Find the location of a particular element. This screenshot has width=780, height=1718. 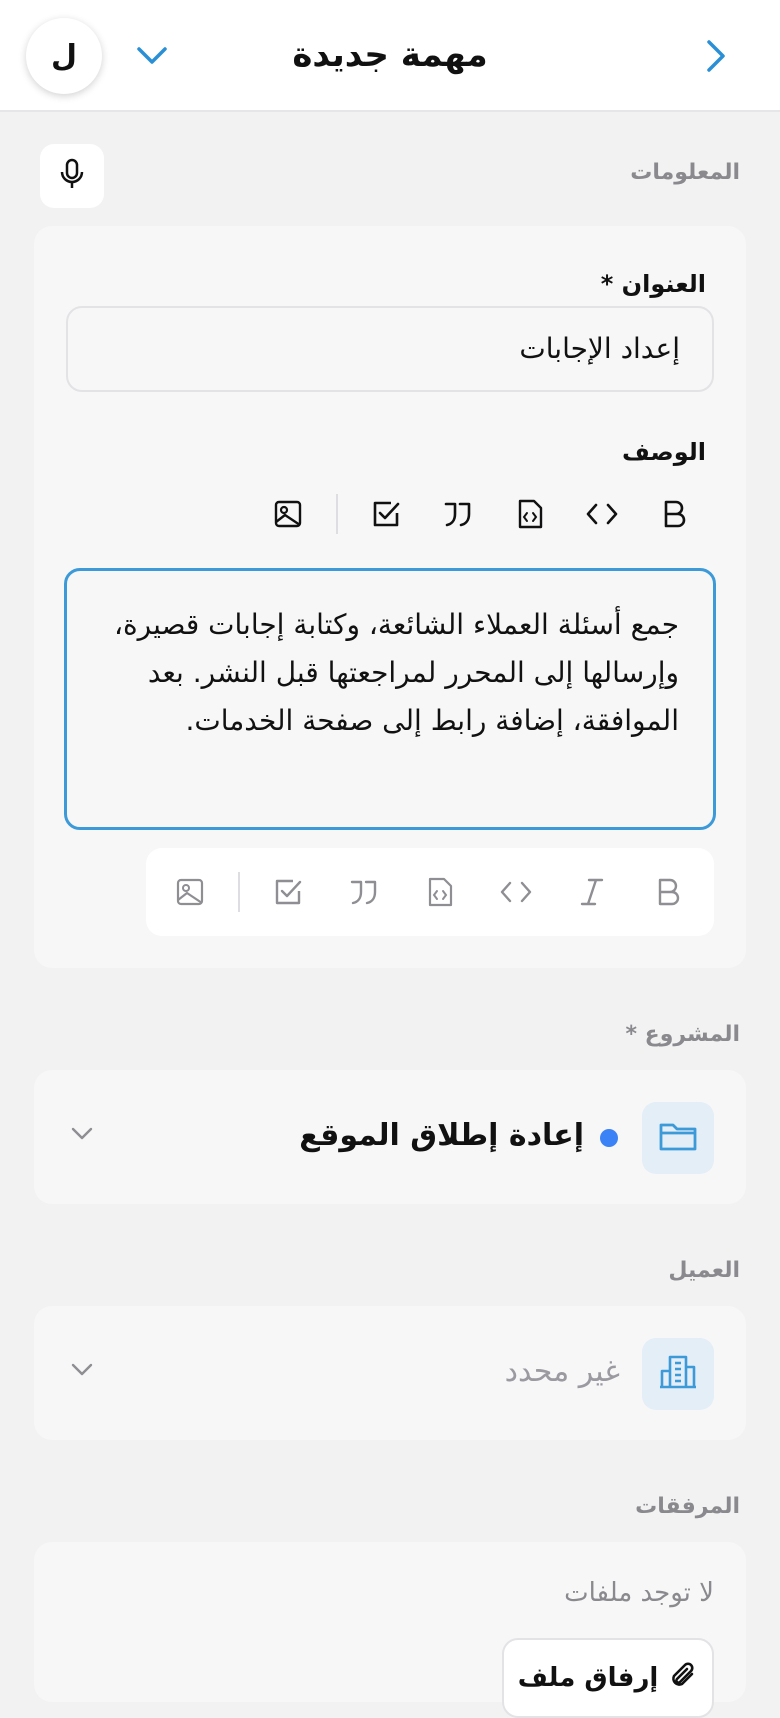

chevron-right-icon is located at coordinates (716, 56).